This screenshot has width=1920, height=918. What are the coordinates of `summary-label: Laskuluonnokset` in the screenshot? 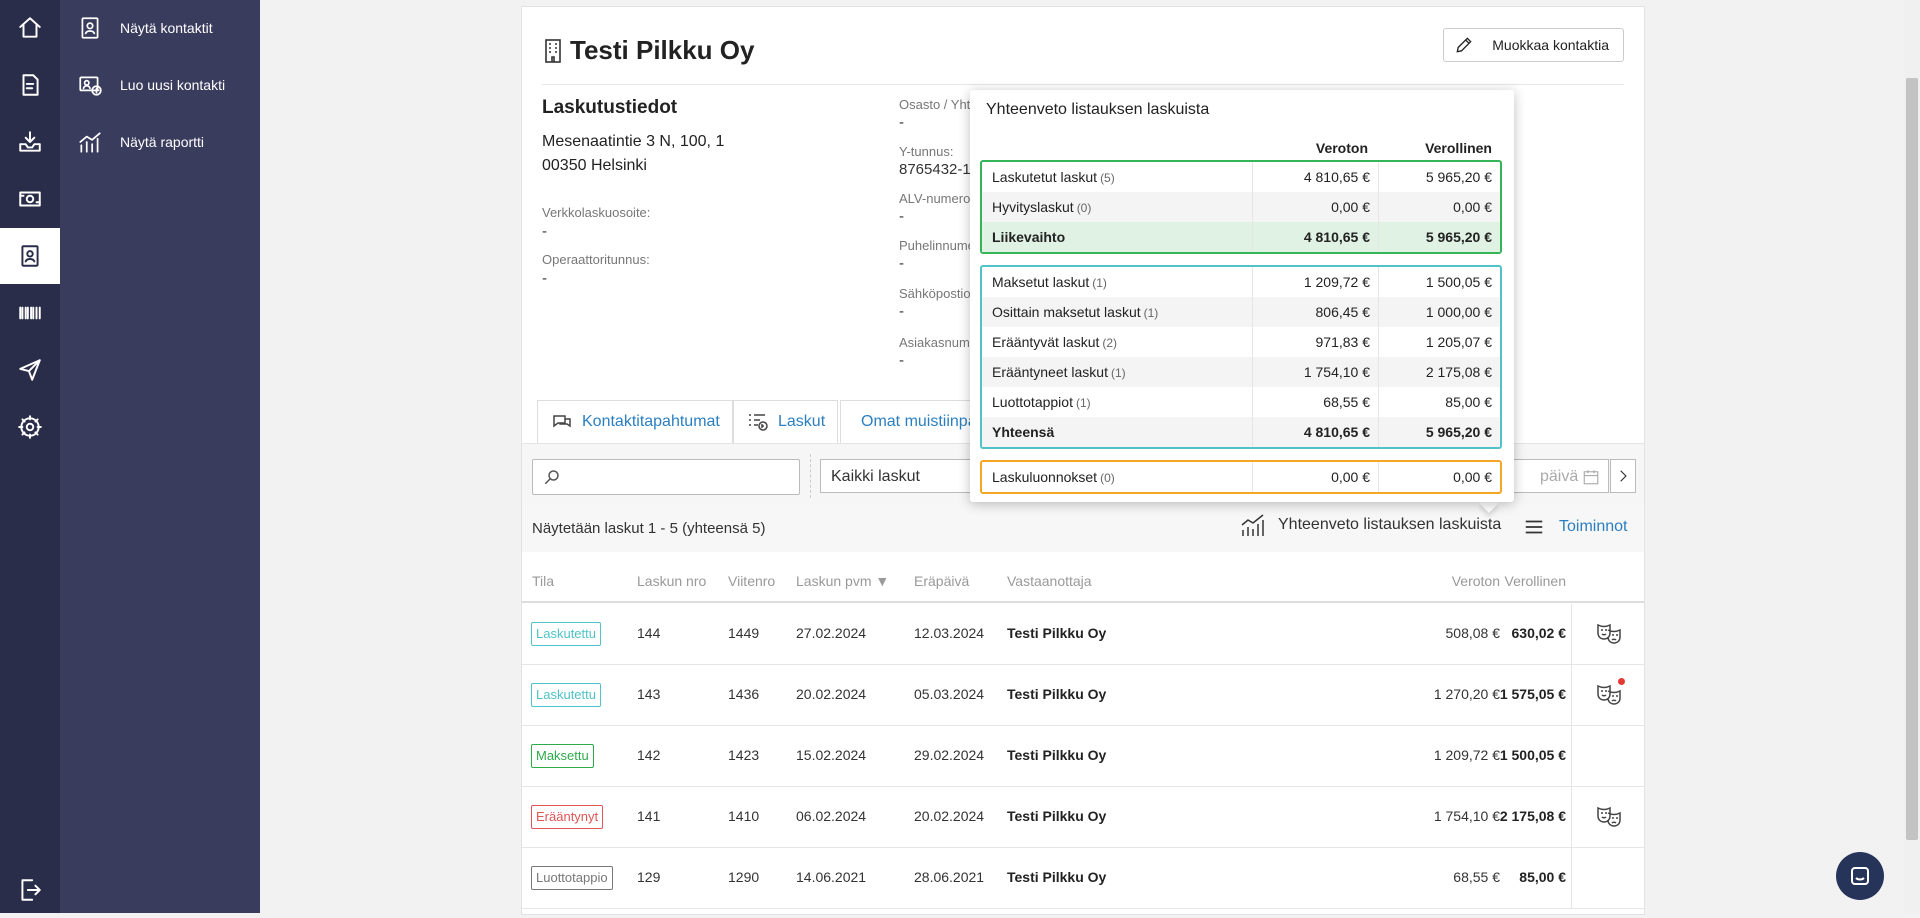 It's located at (1045, 477).